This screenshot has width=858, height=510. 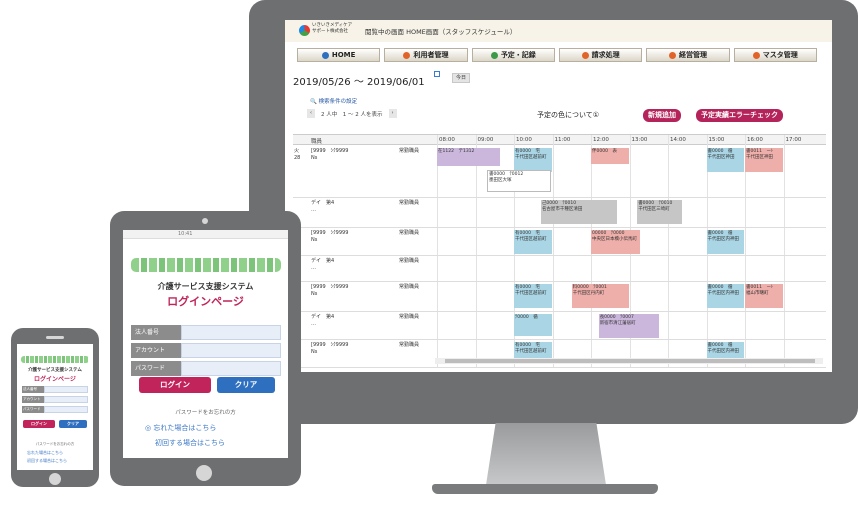 I want to click on schedule-event: 00000 ﾃ0000 中央区日本橋小伝馬町, so click(x=616, y=242).